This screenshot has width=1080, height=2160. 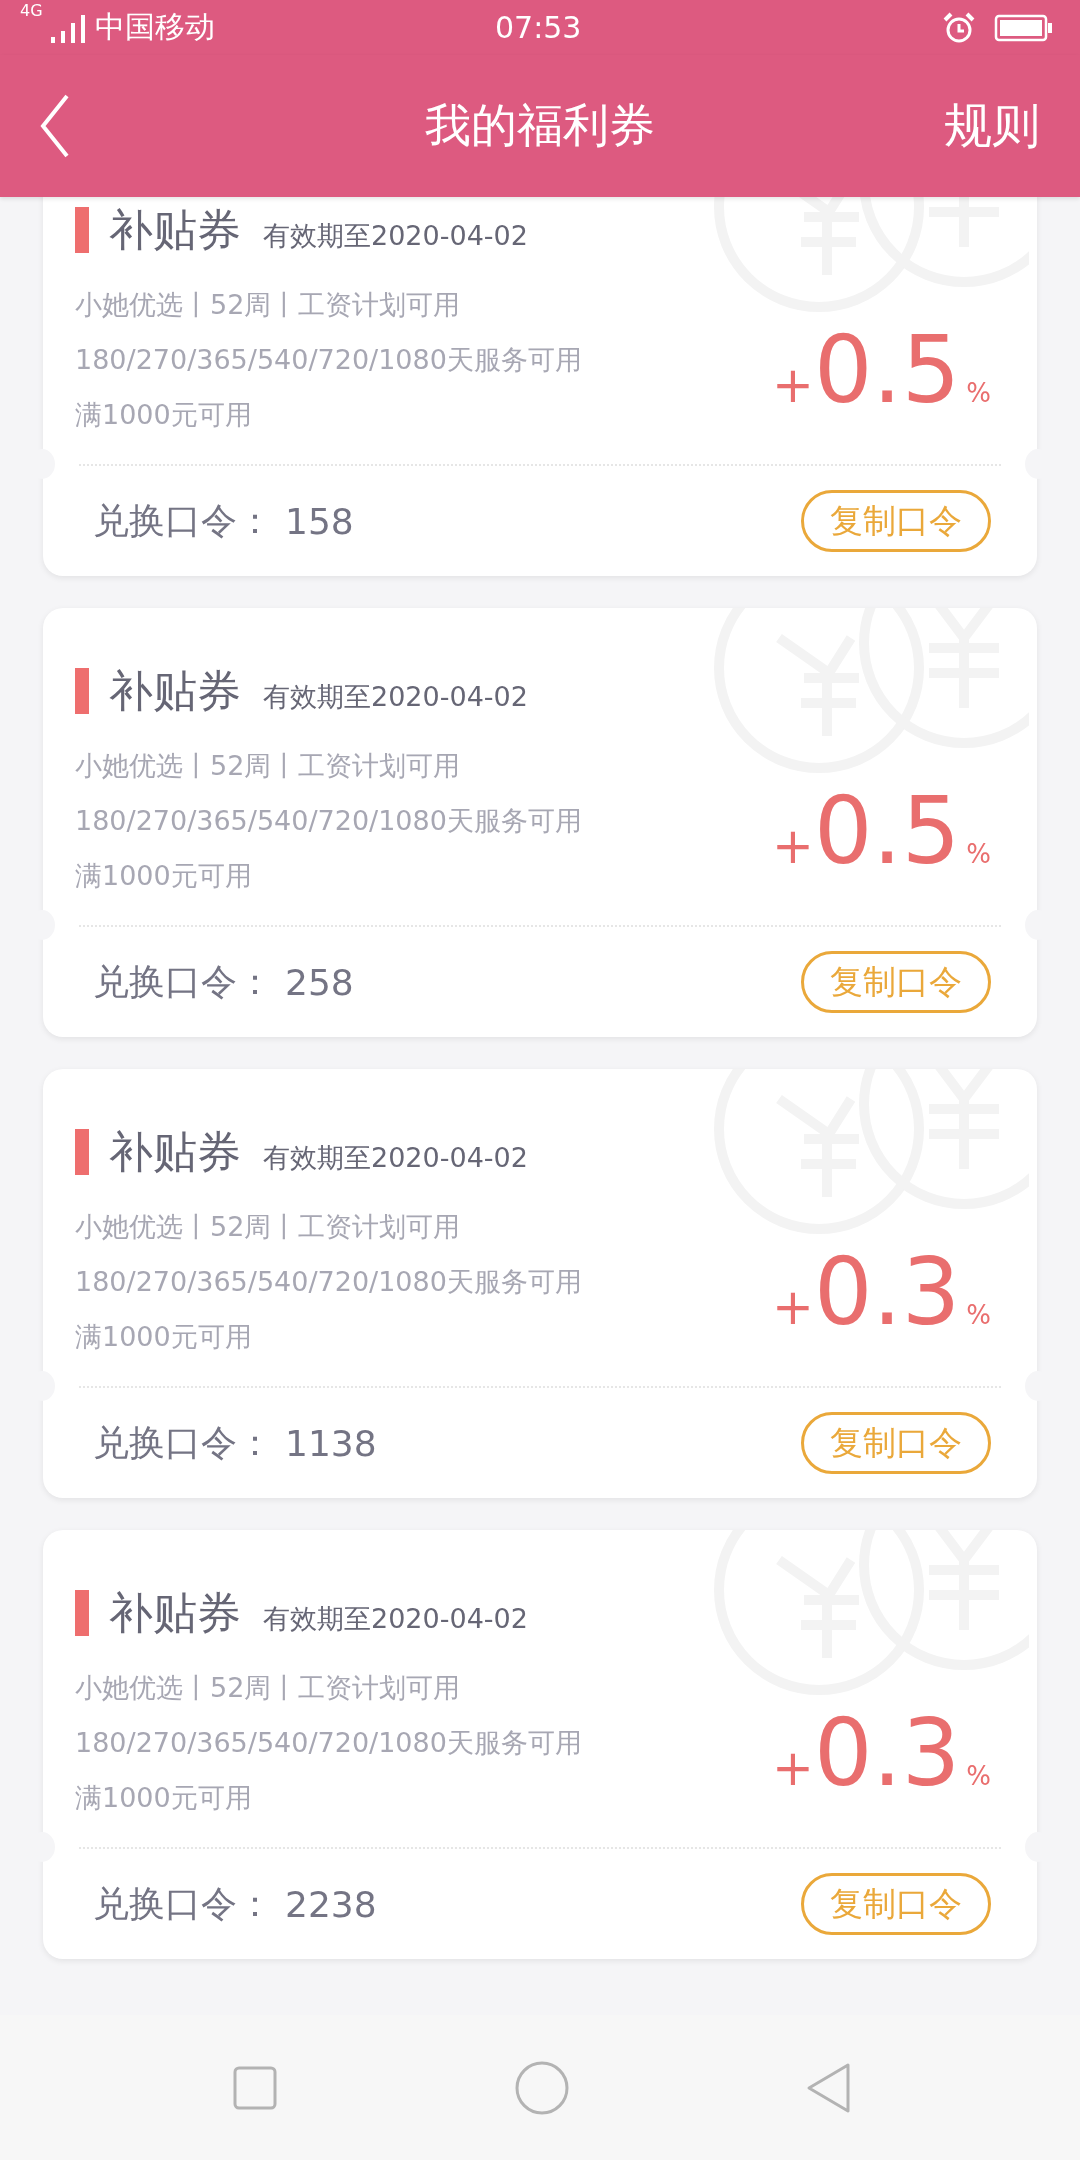 I want to click on square-icon, so click(x=255, y=2087).